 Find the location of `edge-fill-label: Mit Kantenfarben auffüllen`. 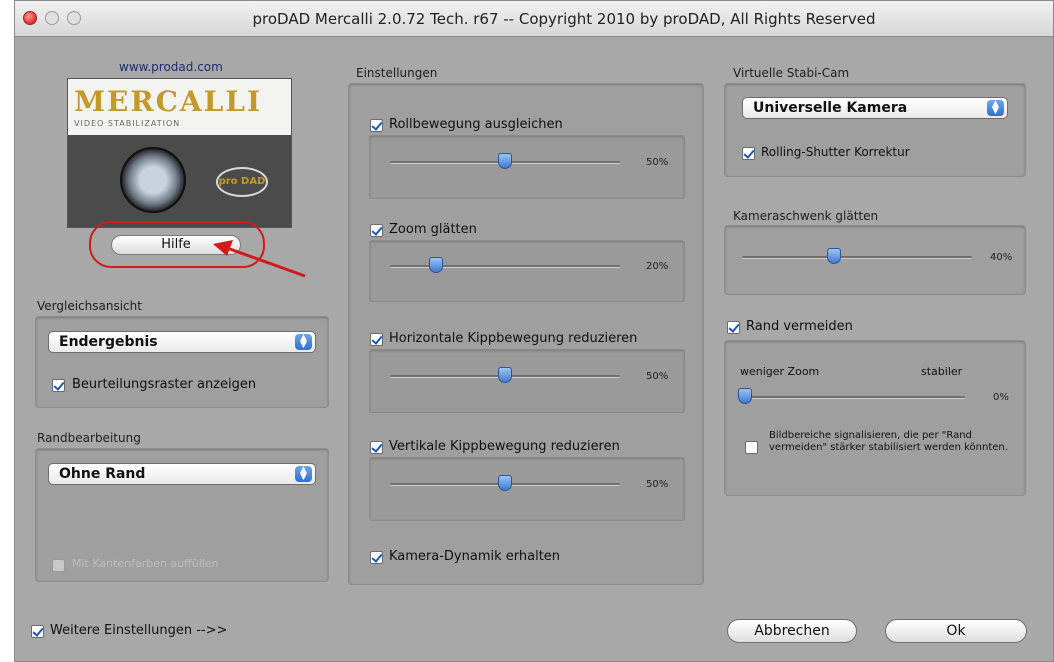

edge-fill-label: Mit Kantenfarben auffüllen is located at coordinates (145, 563).